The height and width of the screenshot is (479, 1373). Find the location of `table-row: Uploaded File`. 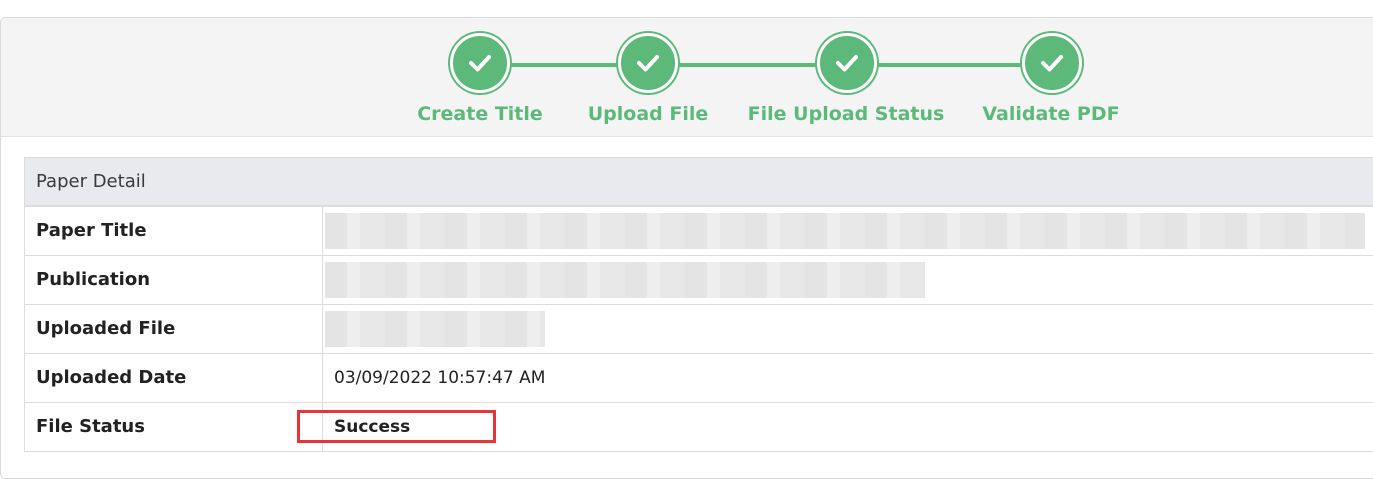

table-row: Uploaded File is located at coordinates (699, 329).